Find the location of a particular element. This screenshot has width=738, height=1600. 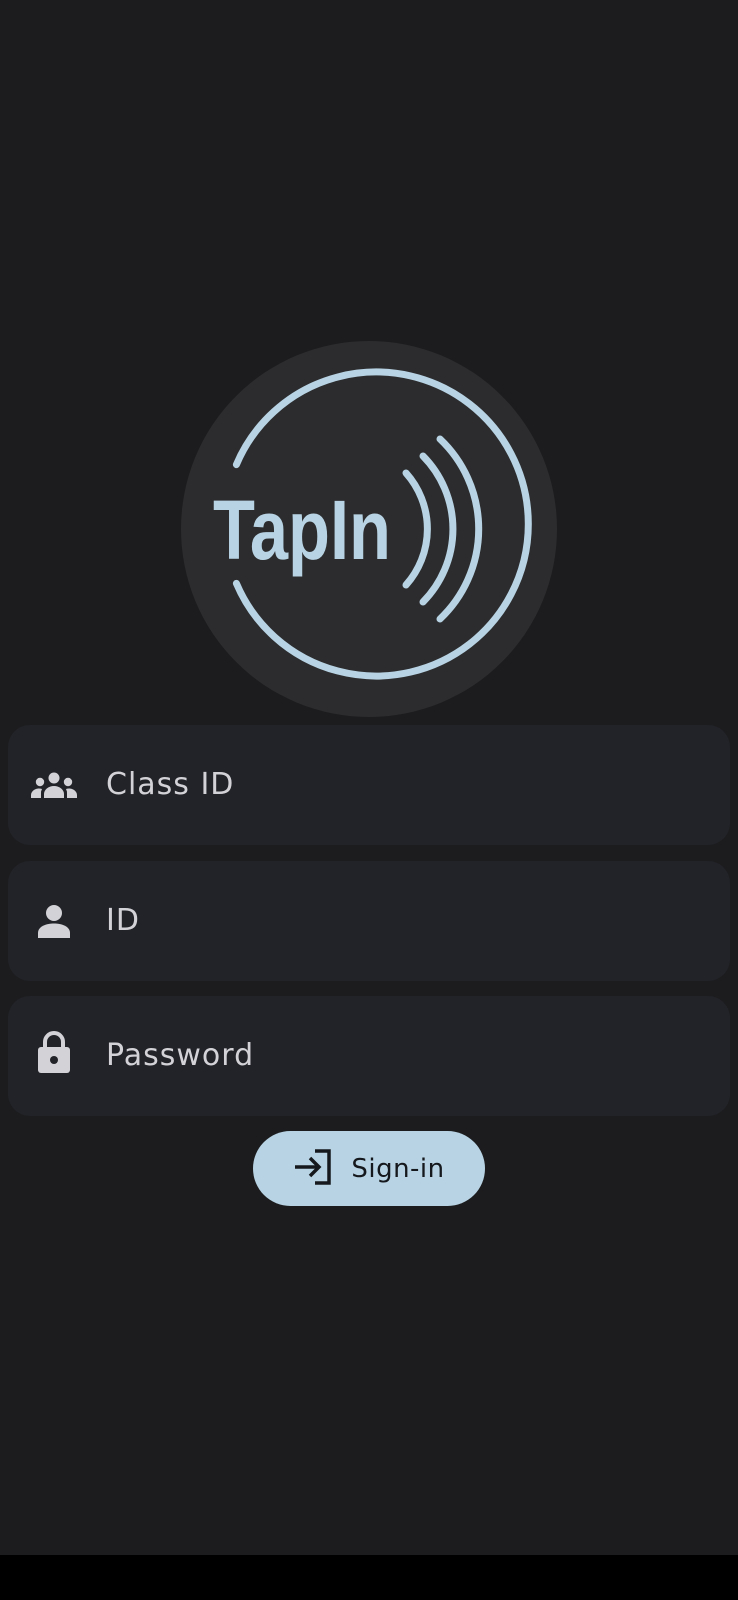

class-id-placeholder: Class ID is located at coordinates (170, 784).